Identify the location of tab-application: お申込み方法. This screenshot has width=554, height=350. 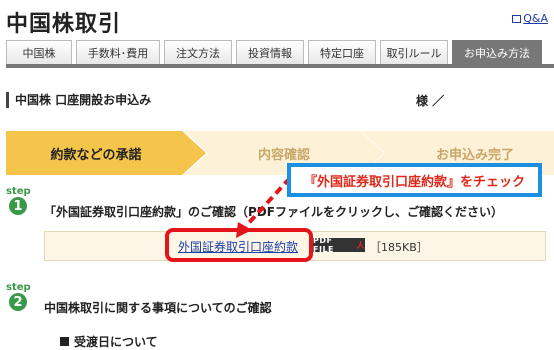
(497, 52).